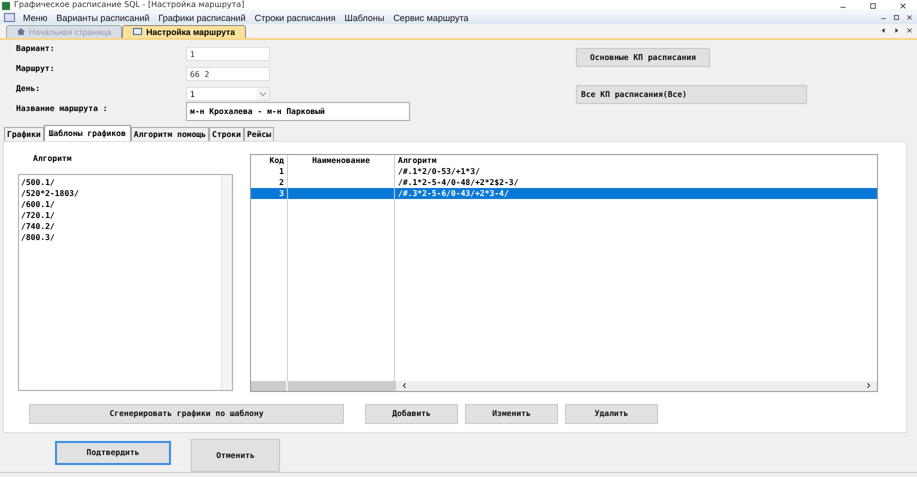 This screenshot has width=917, height=477. What do you see at coordinates (341, 160) in the screenshot?
I see `column-header: Наименование` at bounding box center [341, 160].